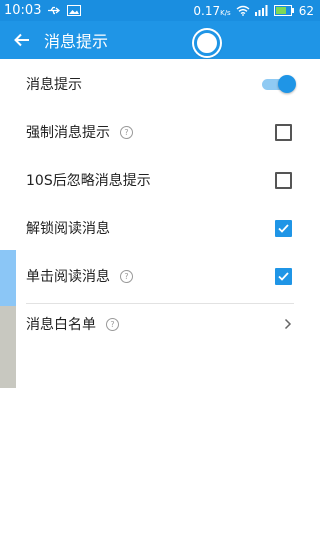 The image size is (320, 533). What do you see at coordinates (160, 324) in the screenshot?
I see `setting-message-whitelist: 消息白名单 ?` at bounding box center [160, 324].